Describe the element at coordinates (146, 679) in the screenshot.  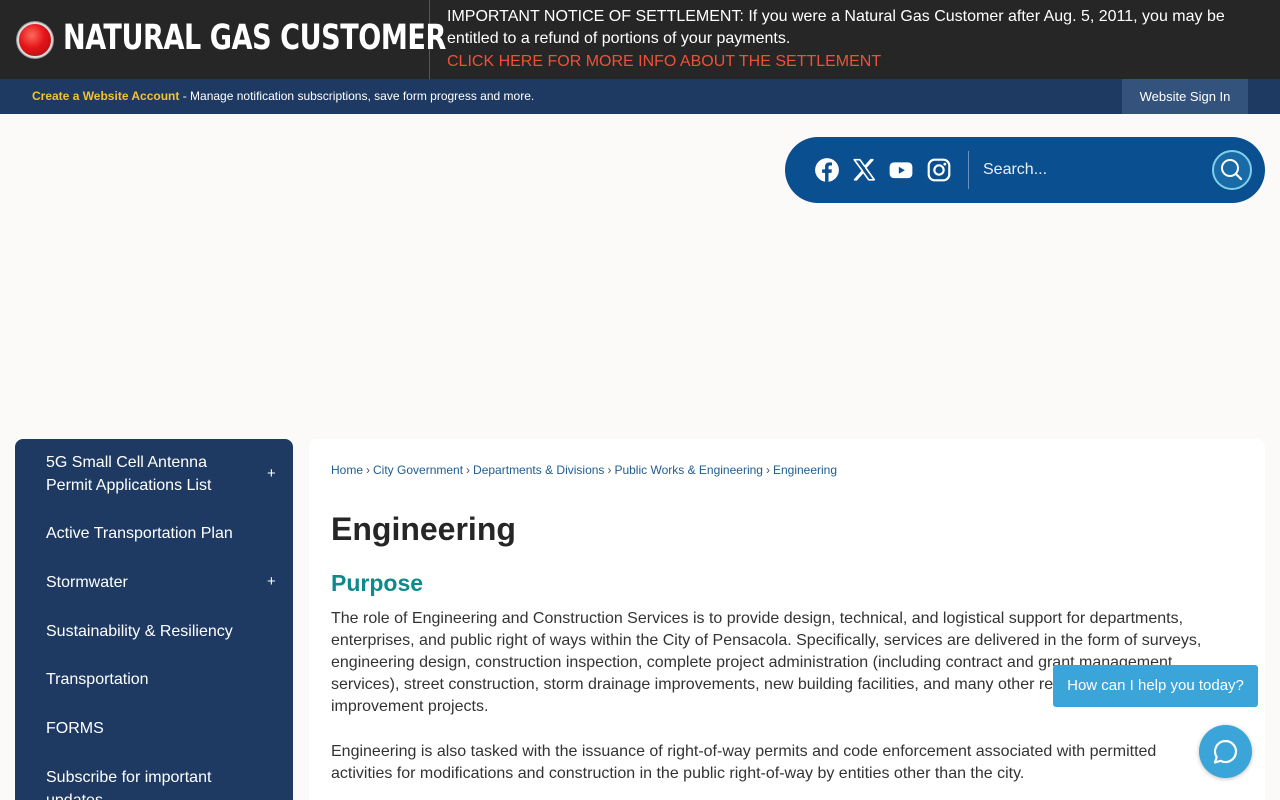
I see `nav-item-transportation: Transportation` at that location.